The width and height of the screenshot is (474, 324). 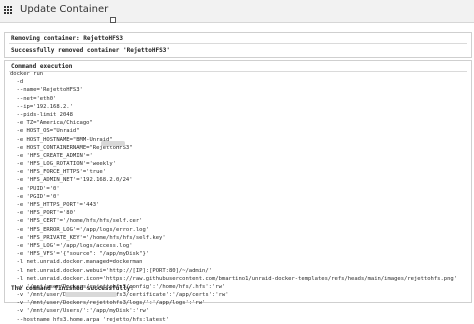 I want to click on log-line: -e 'HFS_FORCE_HTTPS'='true', so click(x=58, y=172).